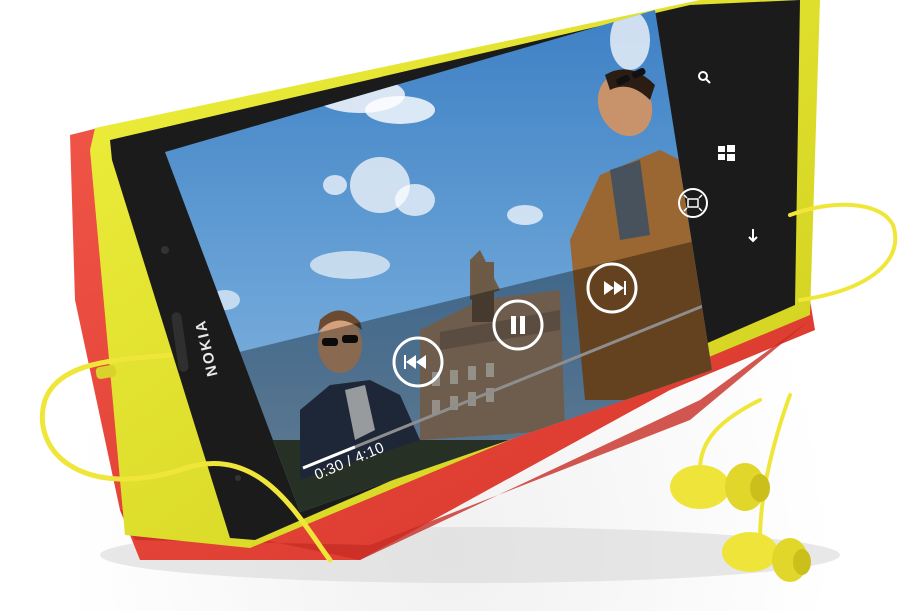  I want to click on light-sensor, so click(238, 478).